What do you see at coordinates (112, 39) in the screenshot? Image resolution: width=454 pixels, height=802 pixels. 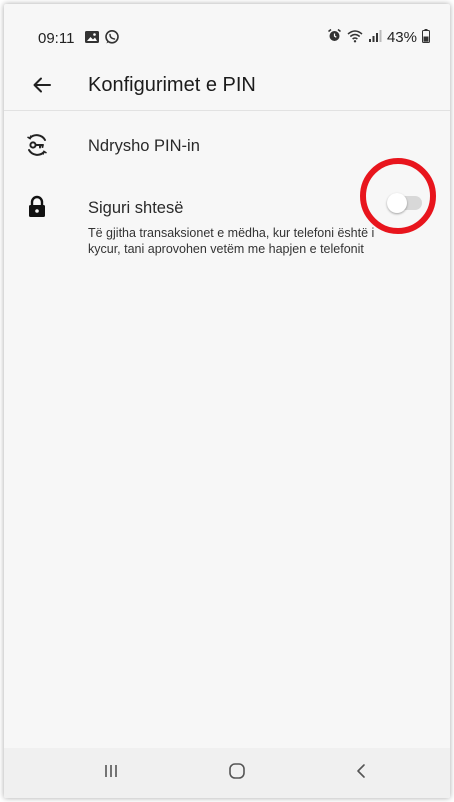 I see `whatsapp-icon` at bounding box center [112, 39].